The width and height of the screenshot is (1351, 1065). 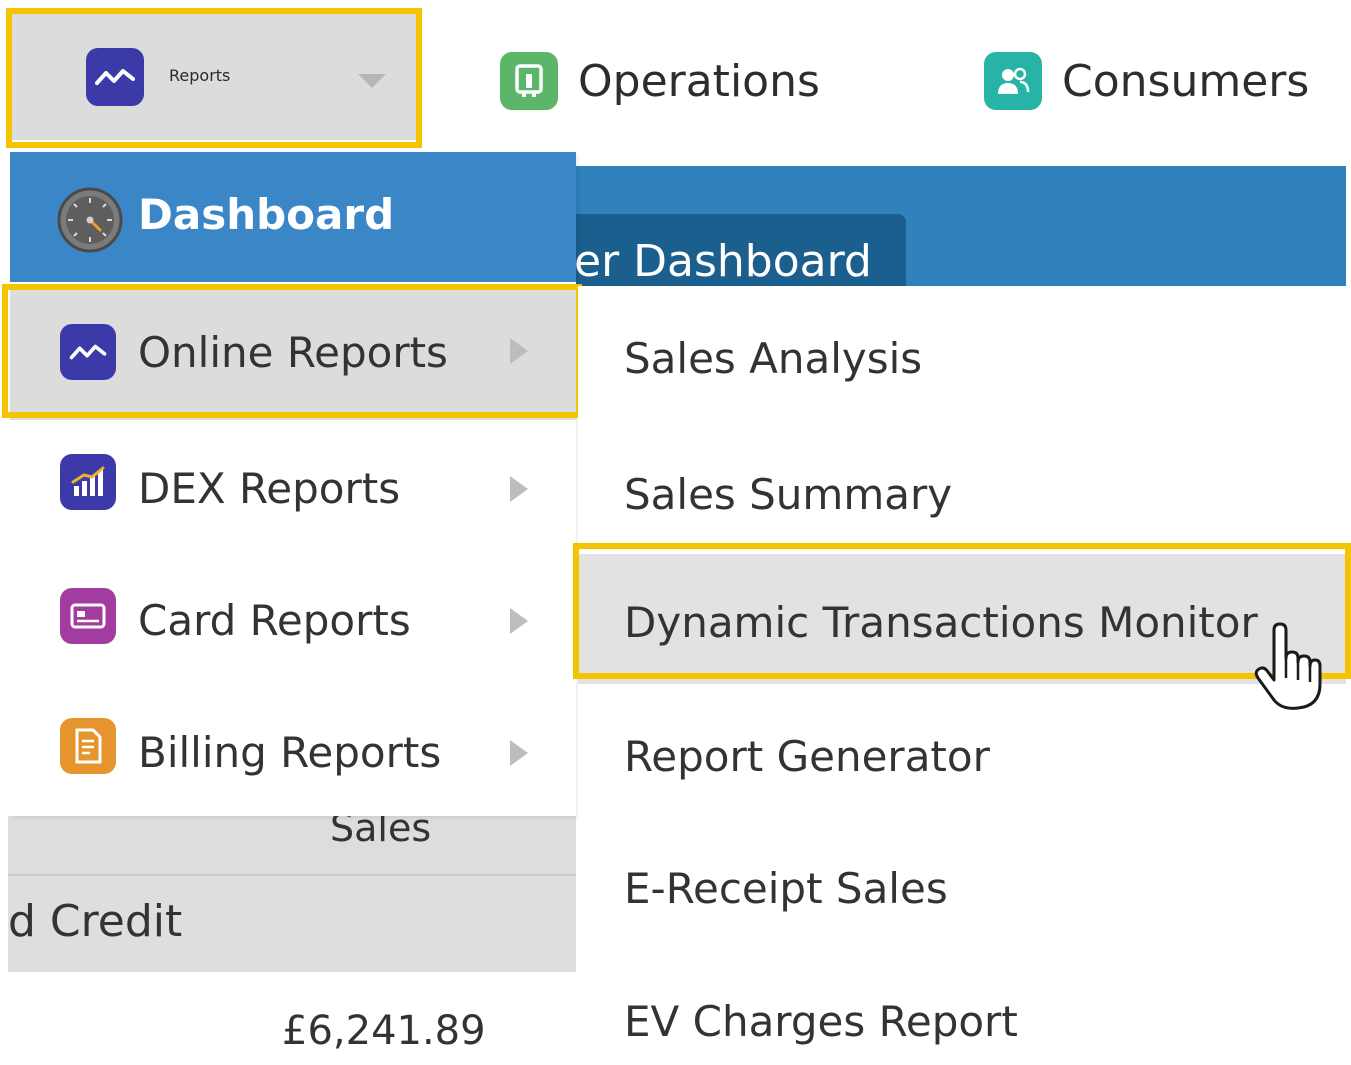 I want to click on menu-item-billing-reports-label: Billing Reports, so click(x=290, y=752).